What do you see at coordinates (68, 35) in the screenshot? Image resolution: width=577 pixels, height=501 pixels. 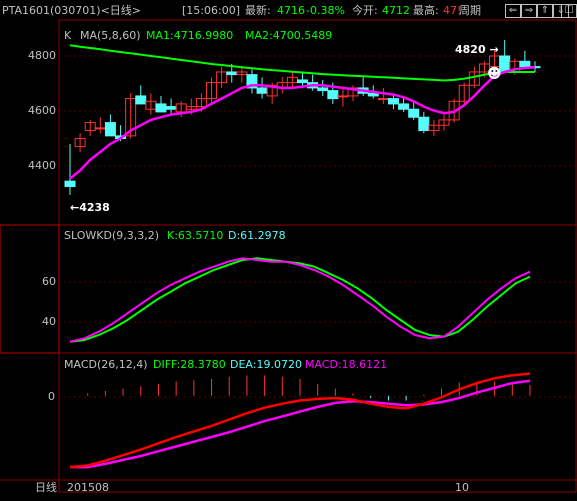 I see `kline-indicator-label: K` at bounding box center [68, 35].